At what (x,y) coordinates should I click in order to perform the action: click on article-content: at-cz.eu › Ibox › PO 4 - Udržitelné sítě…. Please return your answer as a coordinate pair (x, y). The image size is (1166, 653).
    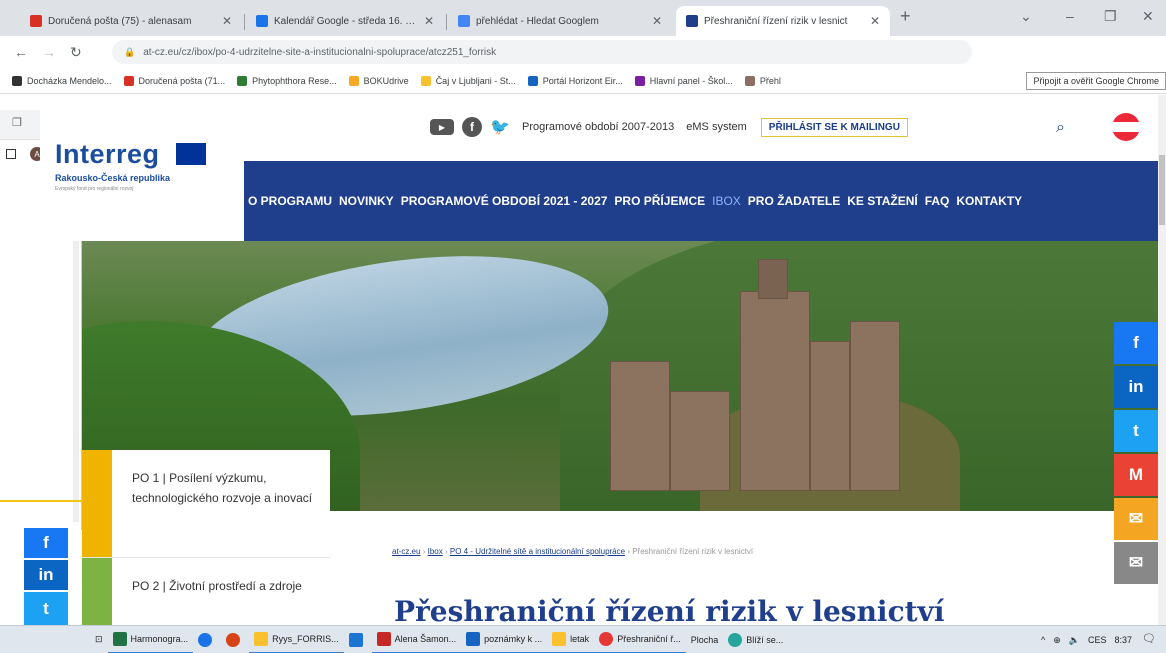
    Looking at the image, I should click on (725, 568).